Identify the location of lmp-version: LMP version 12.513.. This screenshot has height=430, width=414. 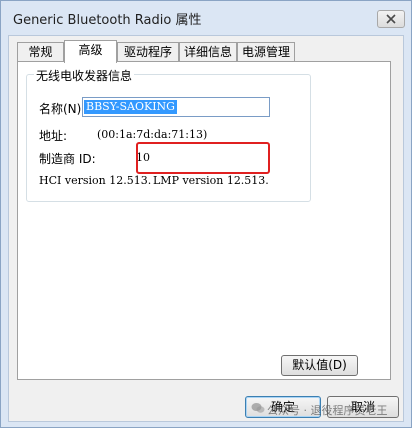
(211, 180).